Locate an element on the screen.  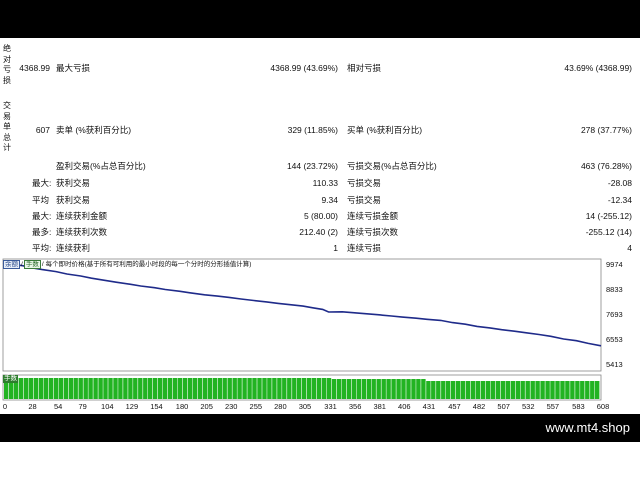
x-tick-label: 557 is located at coordinates (553, 406).